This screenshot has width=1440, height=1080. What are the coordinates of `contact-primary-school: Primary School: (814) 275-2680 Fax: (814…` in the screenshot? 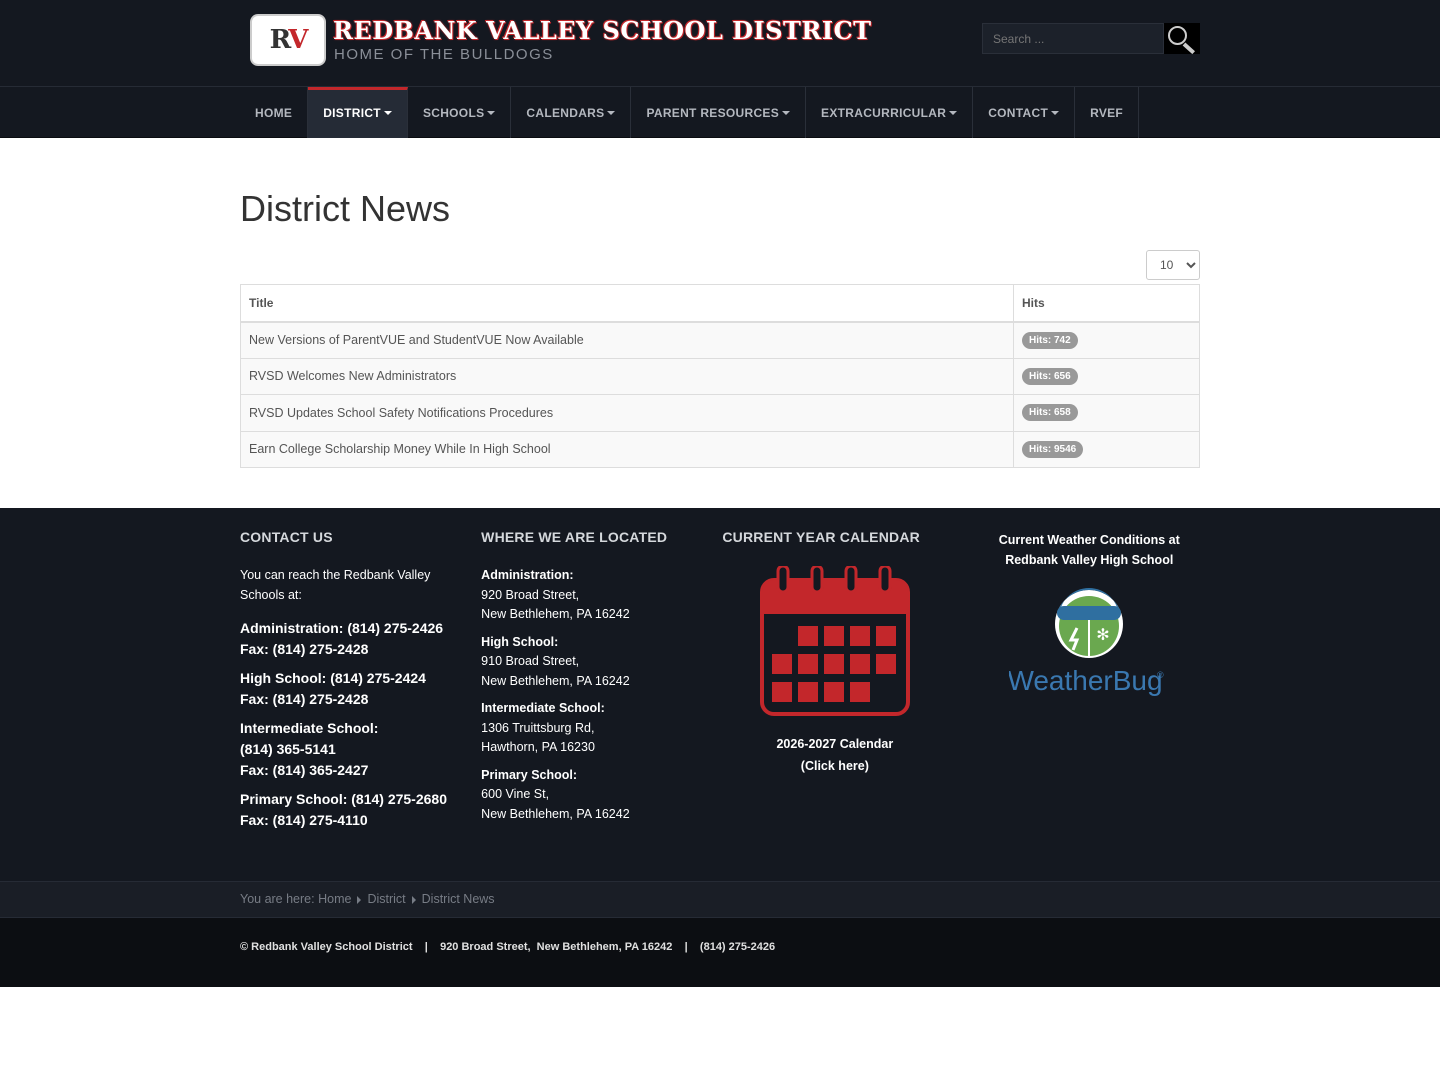 It's located at (343, 809).